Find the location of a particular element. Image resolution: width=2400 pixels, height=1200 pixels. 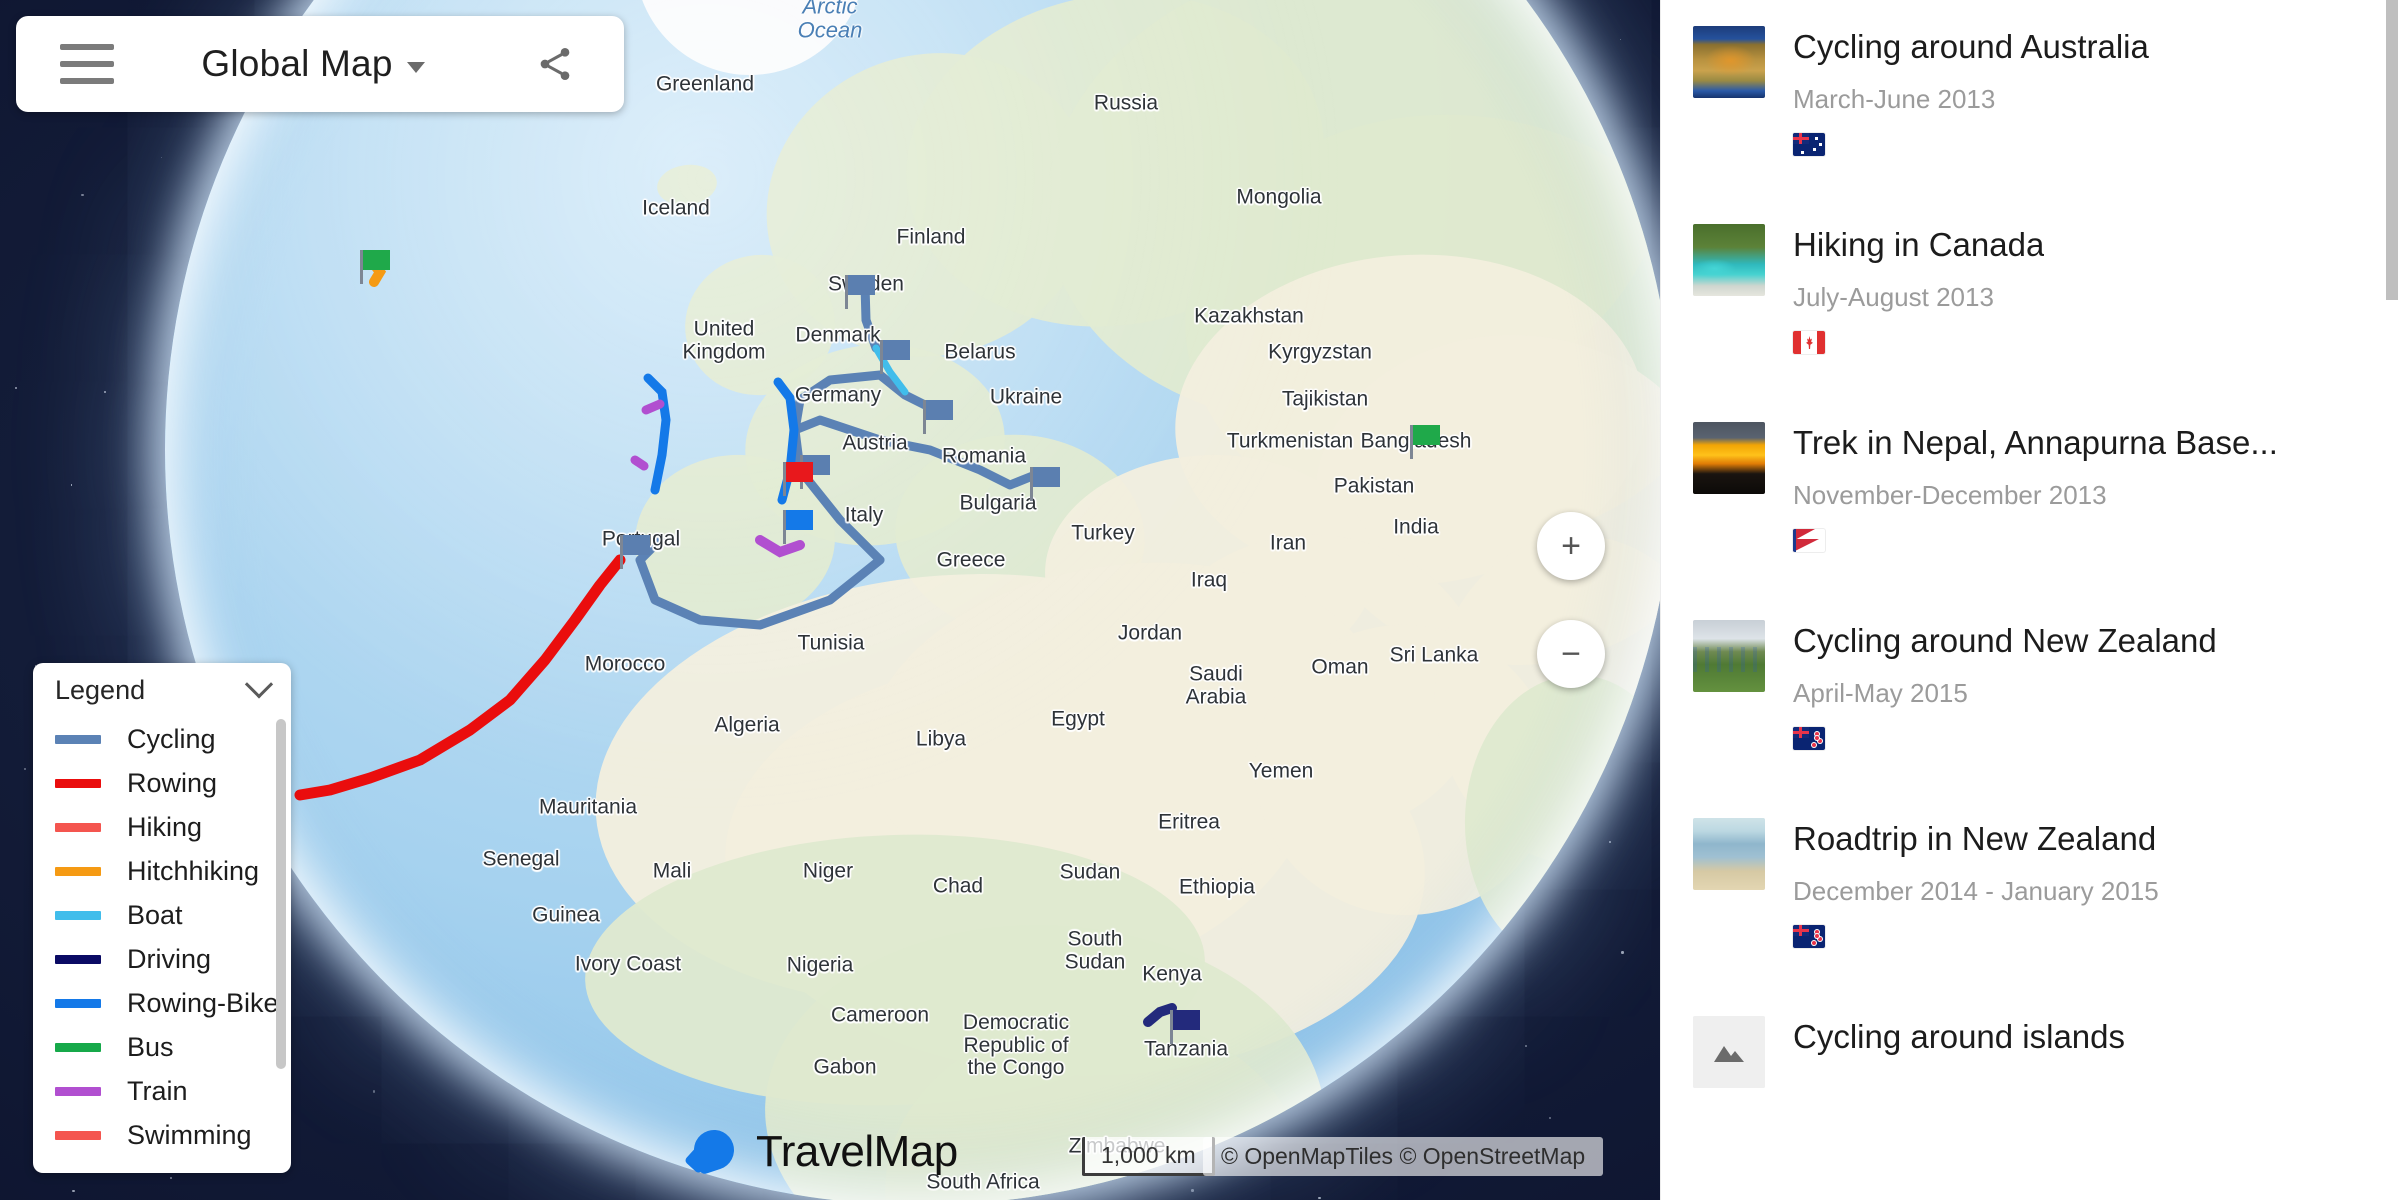

trip-list-item: Cycling around islands is located at coordinates (2030, 1089).